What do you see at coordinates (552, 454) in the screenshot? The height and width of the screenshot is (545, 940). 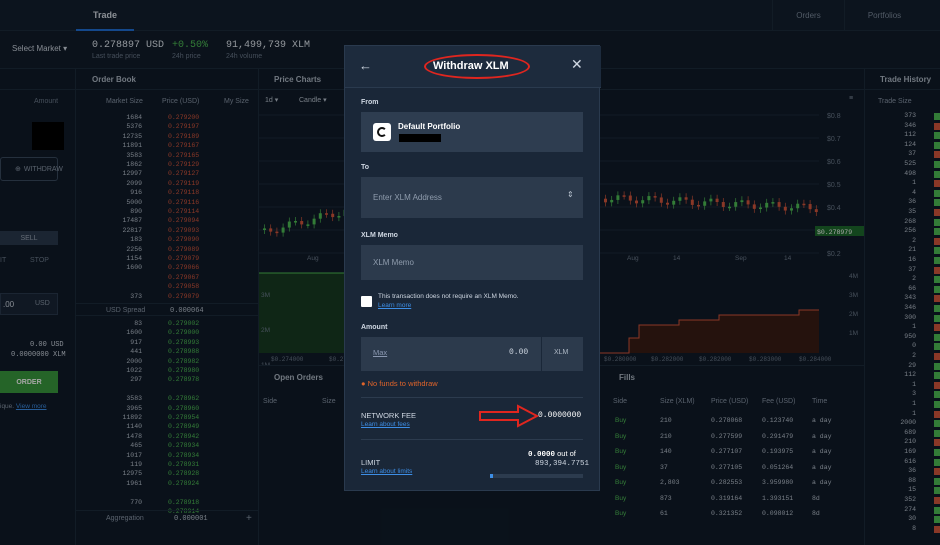 I see `limit-value: 0.0000 out of` at bounding box center [552, 454].